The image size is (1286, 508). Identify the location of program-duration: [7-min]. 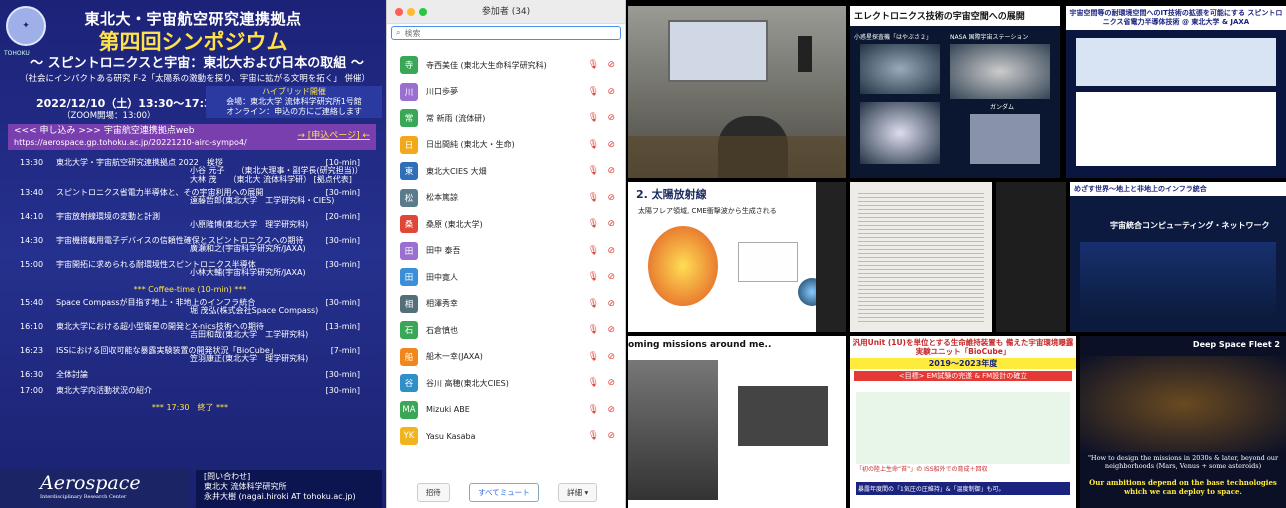
(345, 350).